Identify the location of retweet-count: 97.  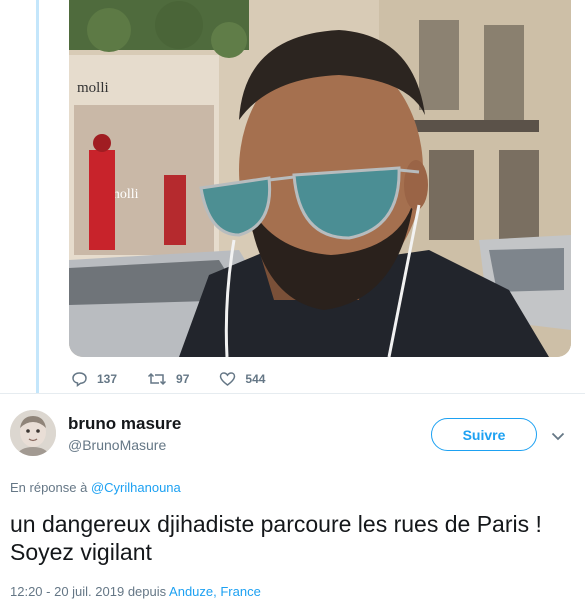
(183, 379).